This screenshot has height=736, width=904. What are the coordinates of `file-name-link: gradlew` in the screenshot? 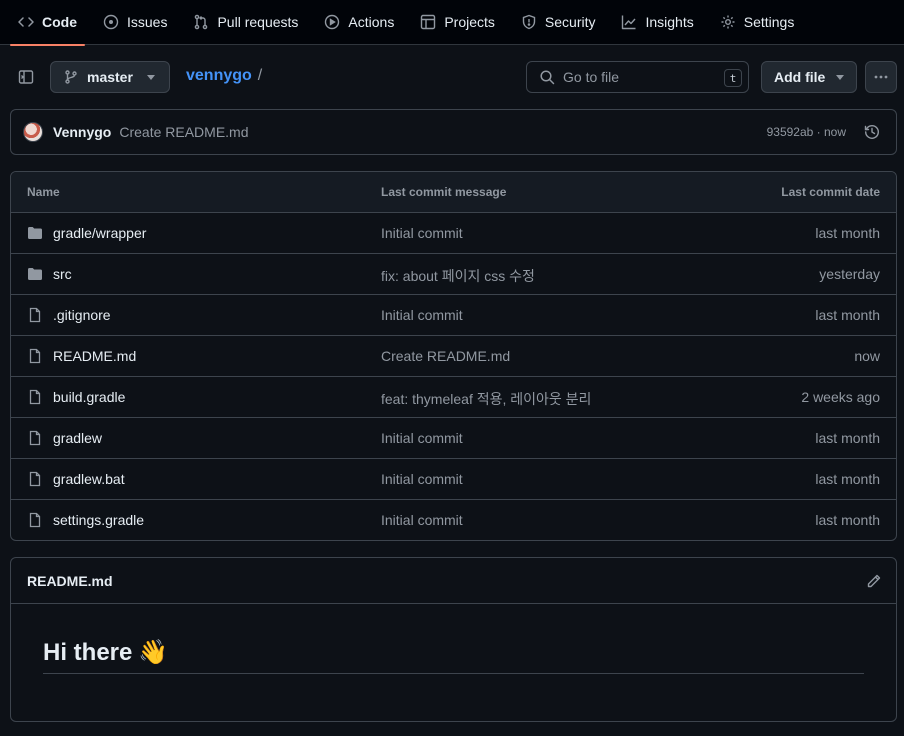 It's located at (77, 438).